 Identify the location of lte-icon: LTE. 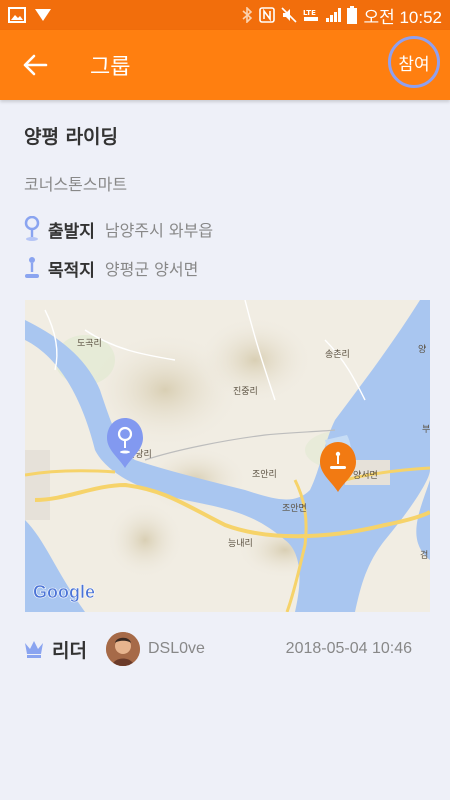
(311, 15).